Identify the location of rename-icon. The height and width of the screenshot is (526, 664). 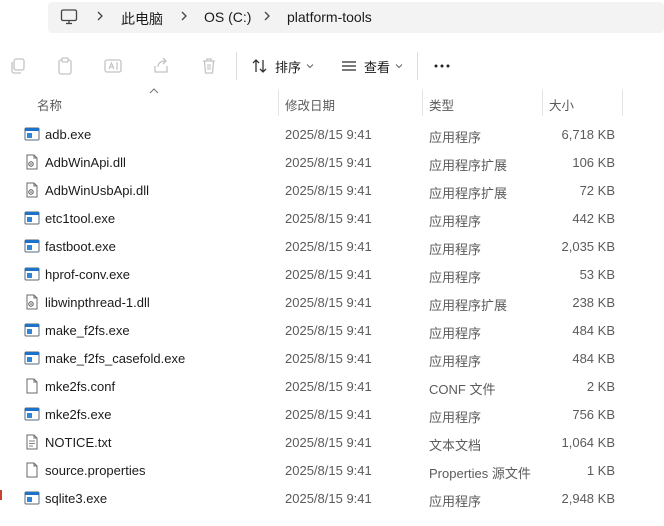
(113, 66).